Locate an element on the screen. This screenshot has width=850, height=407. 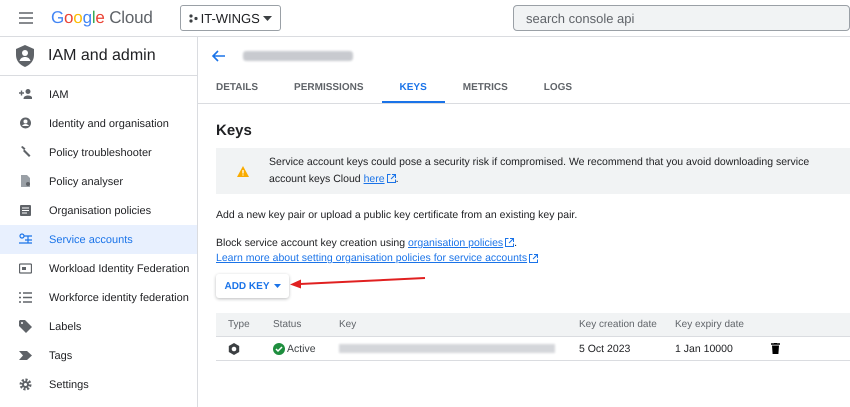
column-header: Key expiry date is located at coordinates (709, 324).